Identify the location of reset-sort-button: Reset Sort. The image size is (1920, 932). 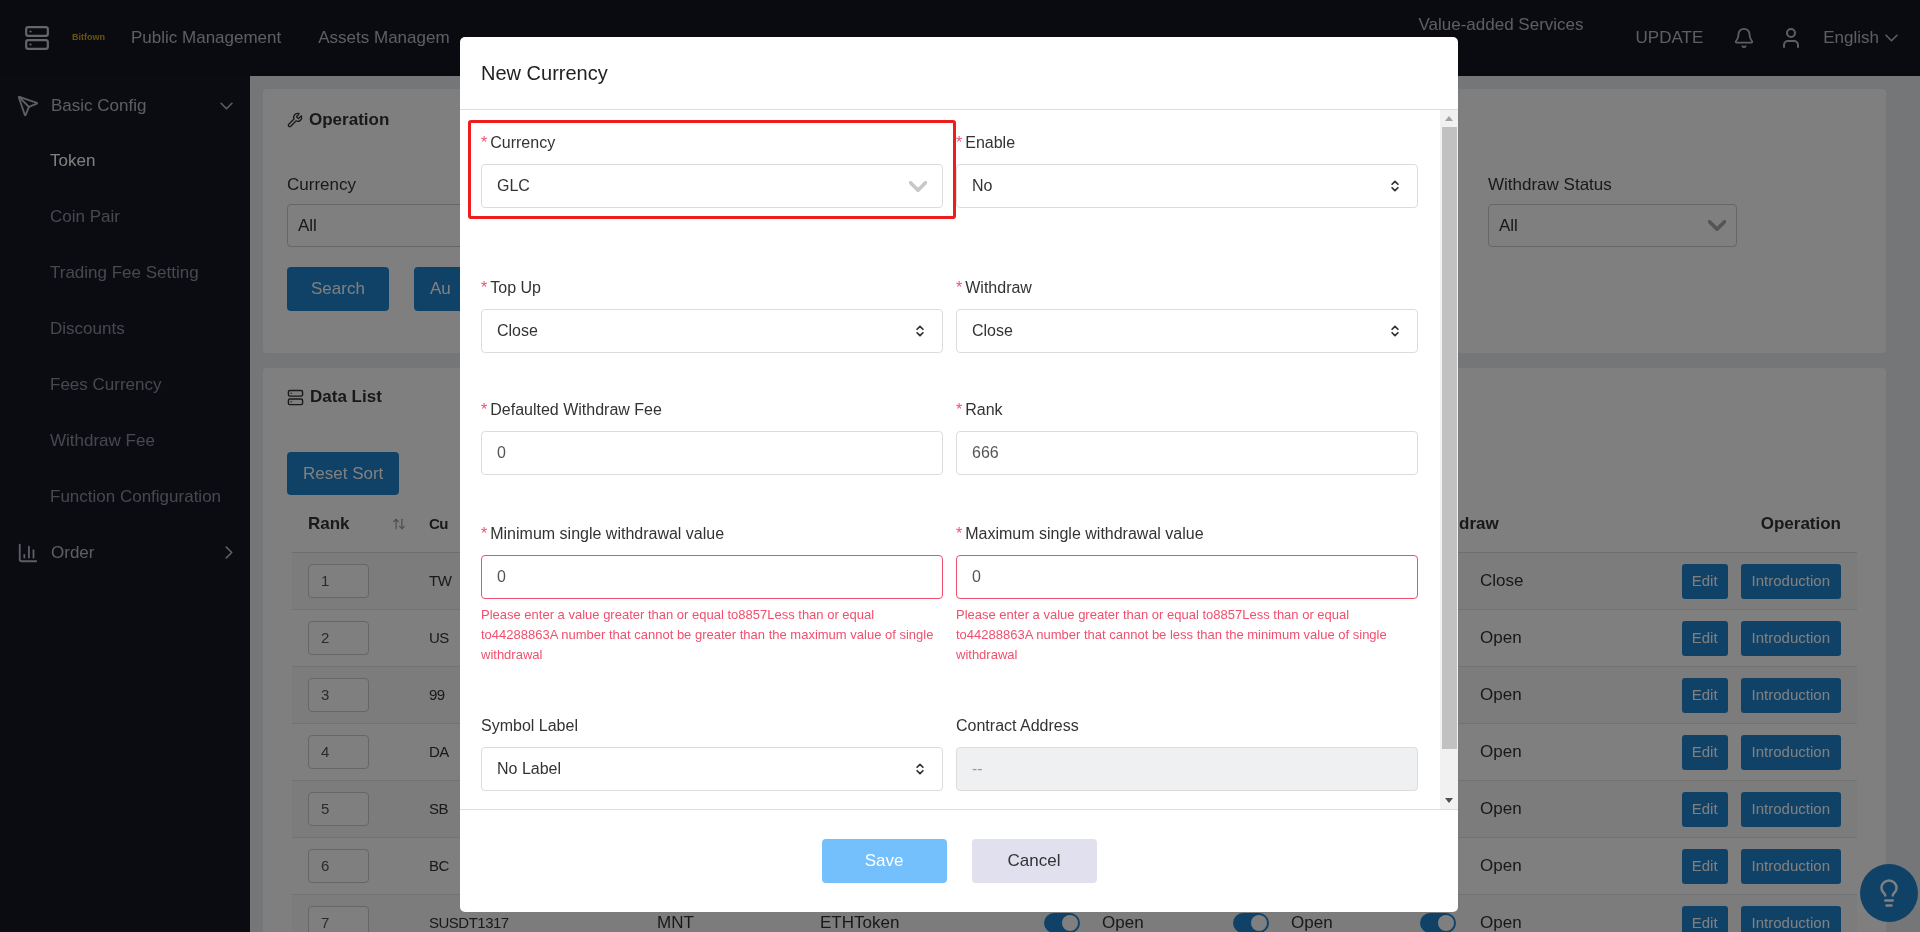
(343, 473).